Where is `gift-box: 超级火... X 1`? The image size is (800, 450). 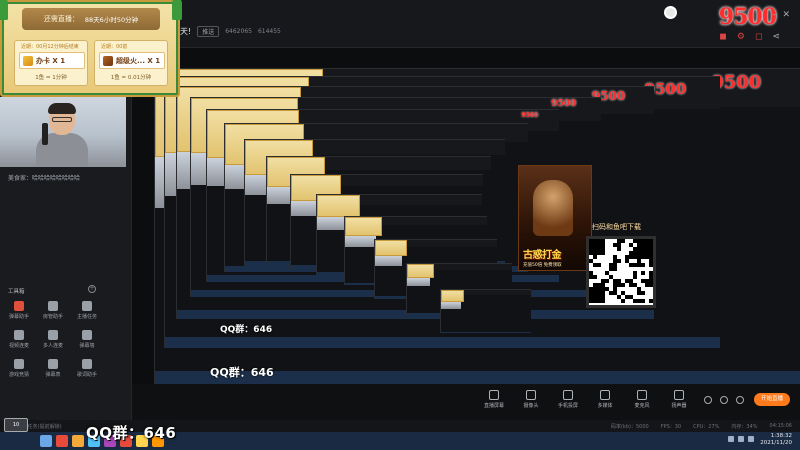 gift-box: 超级火... X 1 is located at coordinates (132, 60).